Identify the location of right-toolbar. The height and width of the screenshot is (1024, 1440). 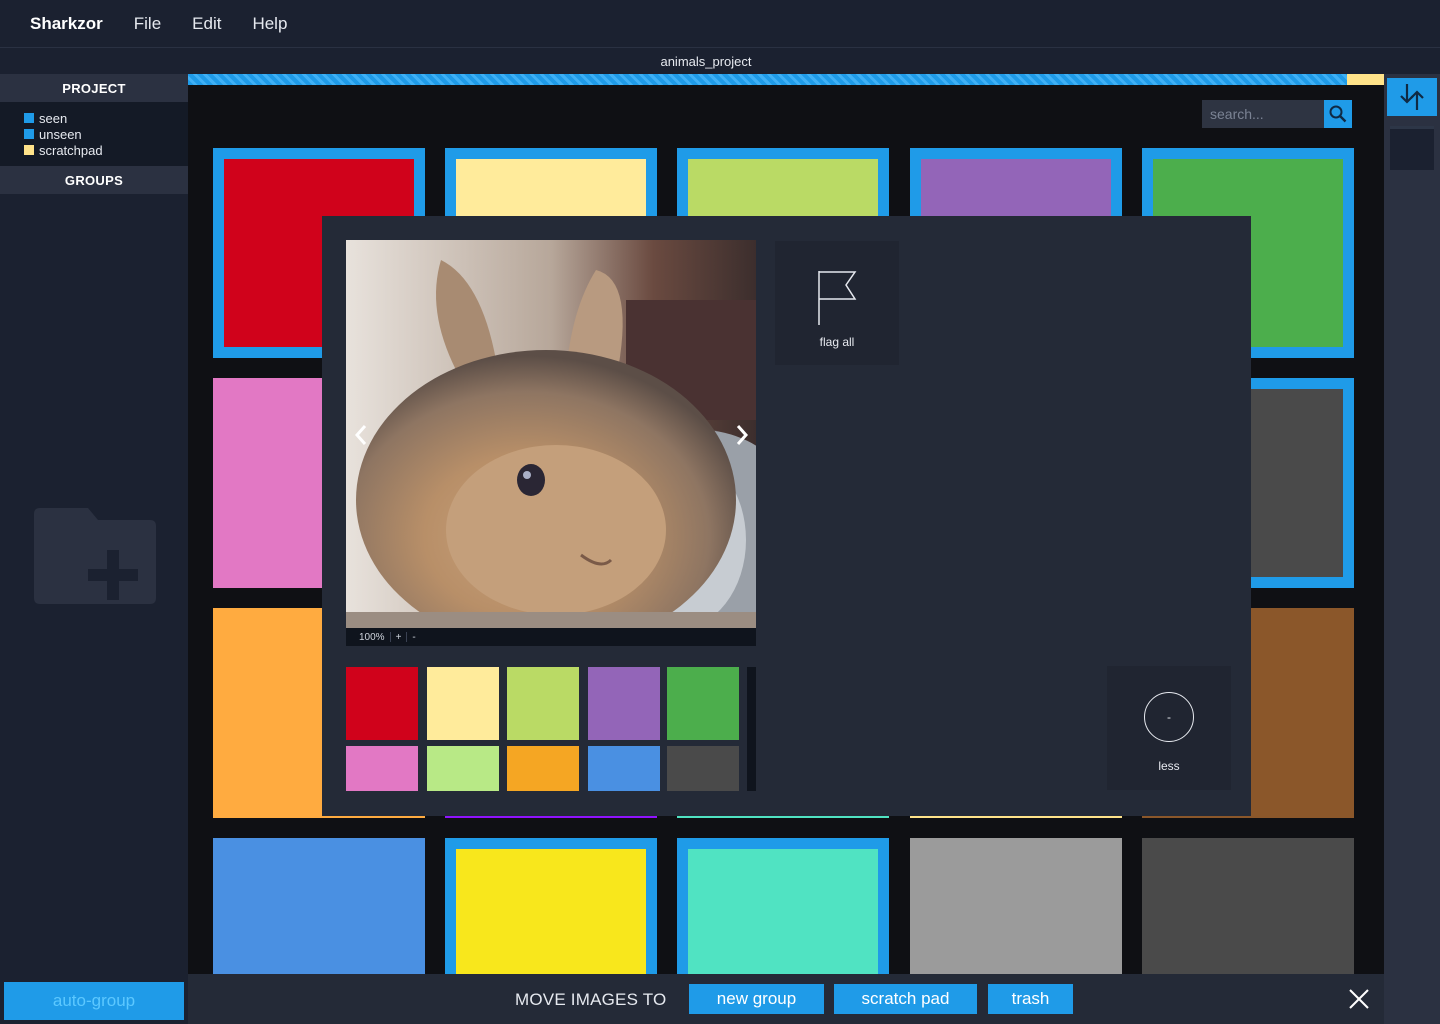
(1412, 549).